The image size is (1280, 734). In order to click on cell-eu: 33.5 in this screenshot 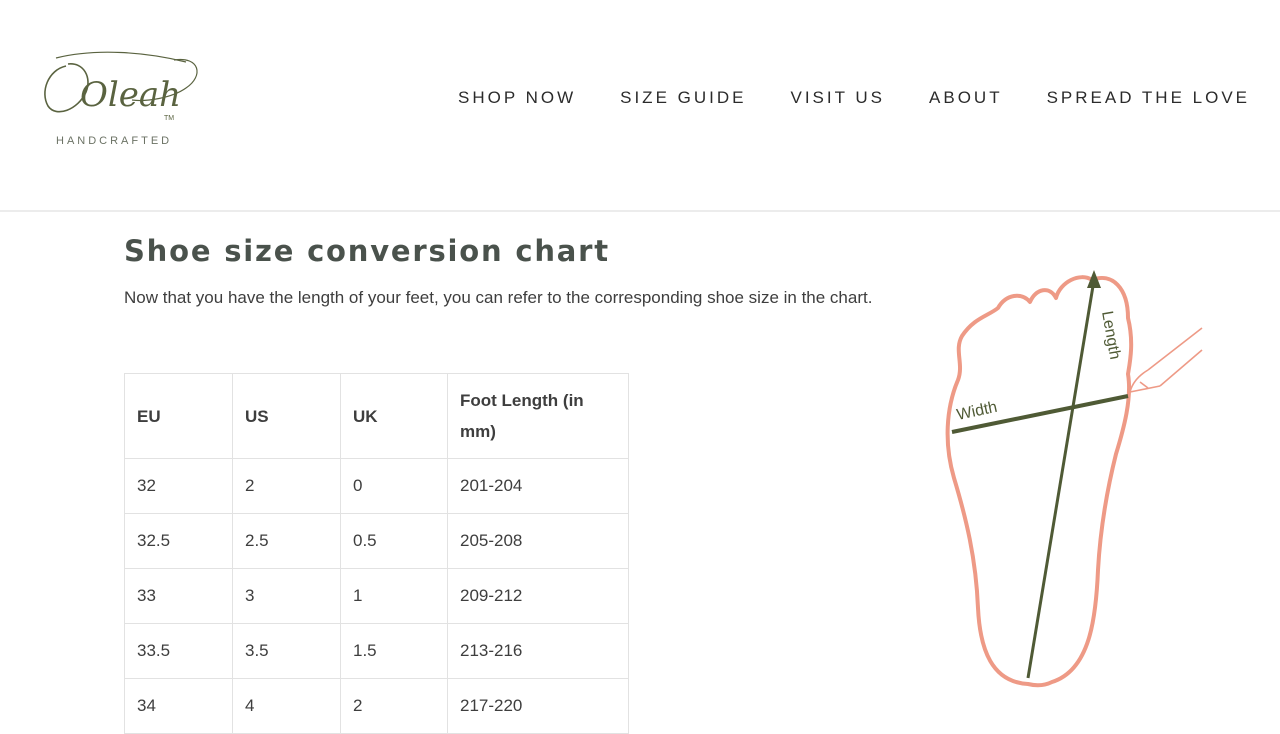, I will do `click(178, 651)`.